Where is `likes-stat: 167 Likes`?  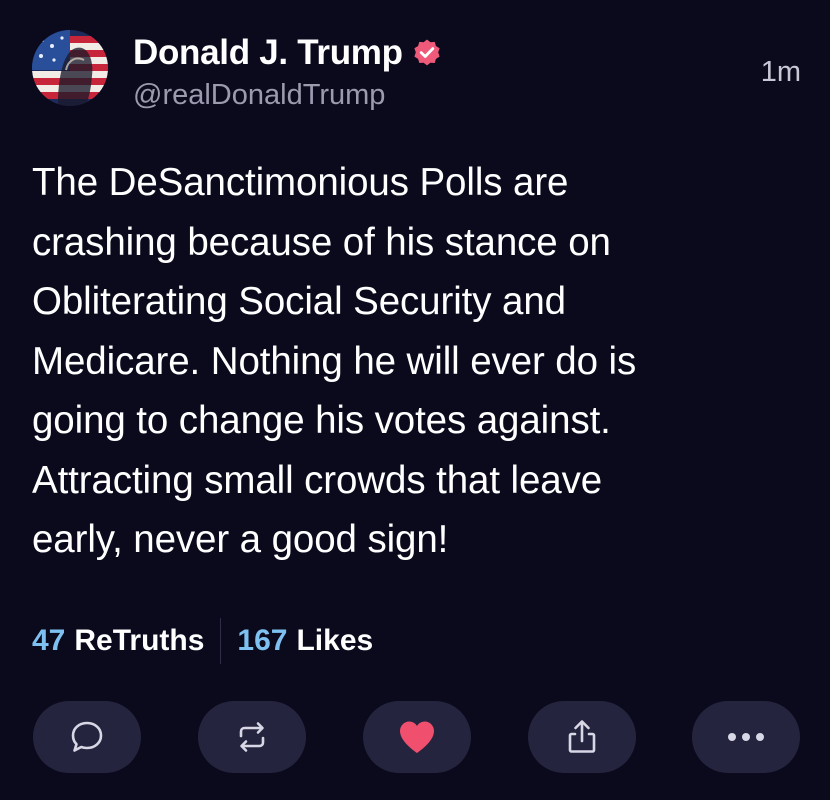 likes-stat: 167 Likes is located at coordinates (305, 641).